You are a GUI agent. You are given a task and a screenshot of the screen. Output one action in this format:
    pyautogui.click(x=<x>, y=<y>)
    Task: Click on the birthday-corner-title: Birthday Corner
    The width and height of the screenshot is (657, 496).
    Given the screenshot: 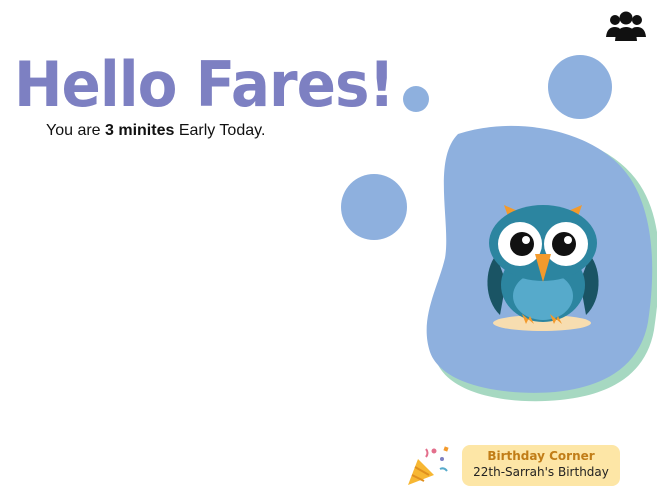 What is the action you would take?
    pyautogui.click(x=541, y=456)
    